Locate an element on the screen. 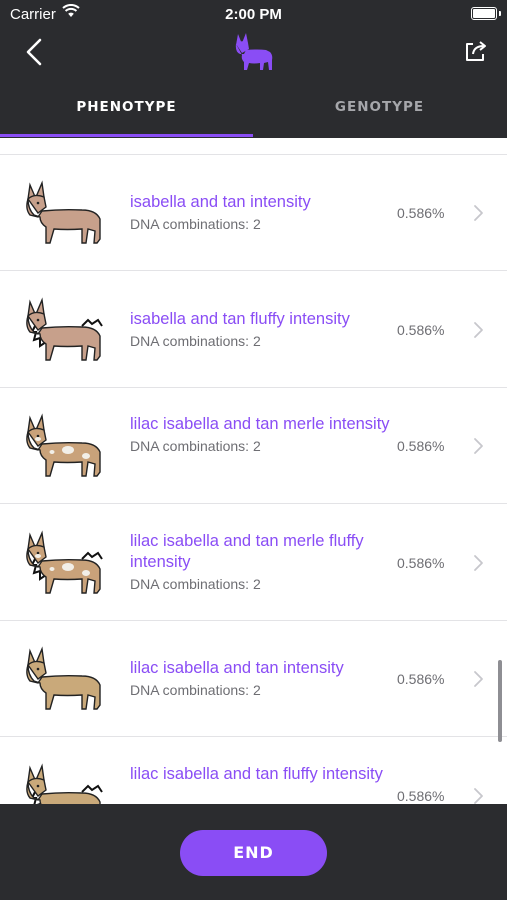  navigation-bar is located at coordinates (253, 54).